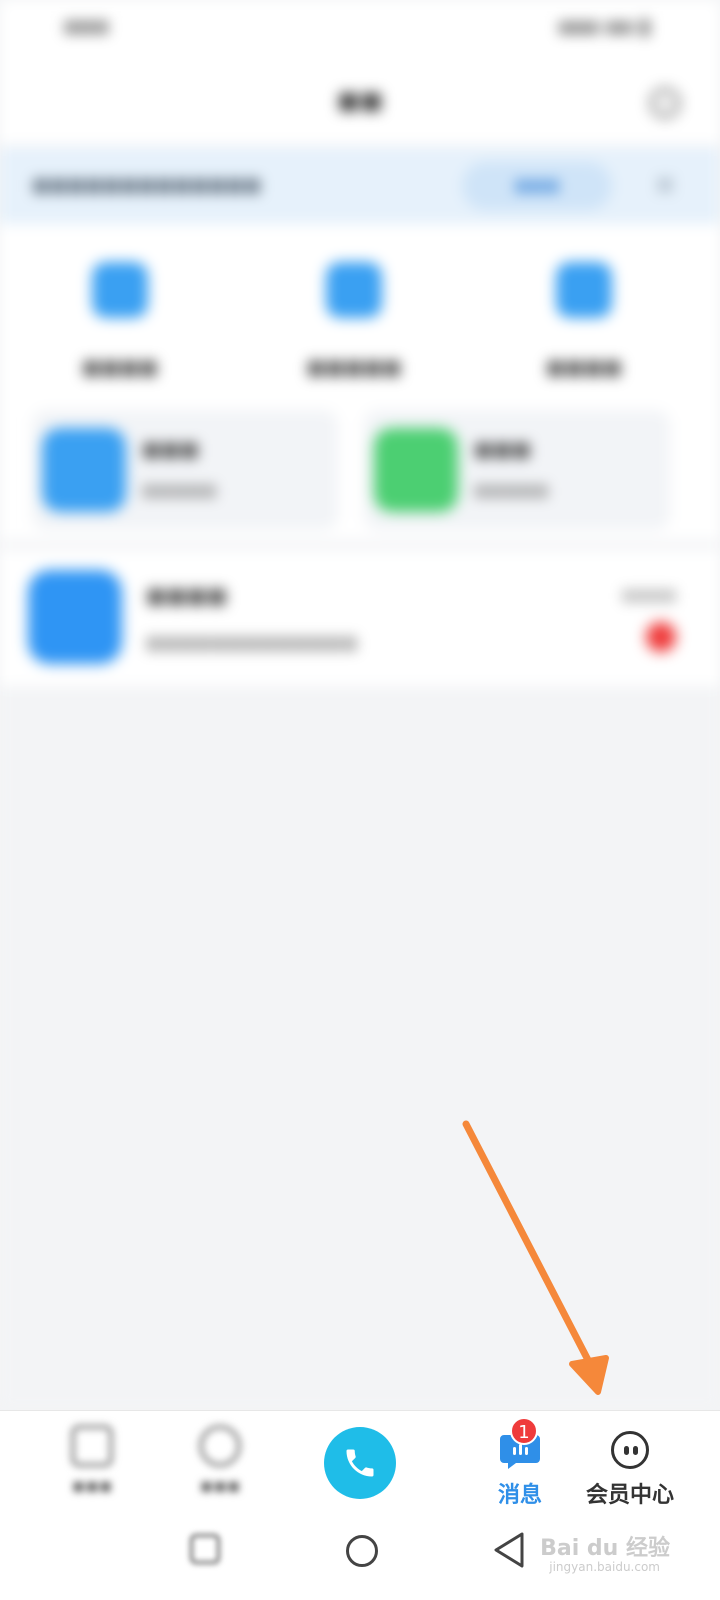 The width and height of the screenshot is (720, 1600). I want to click on tab-member-center: 会员中心, so click(630, 1466).